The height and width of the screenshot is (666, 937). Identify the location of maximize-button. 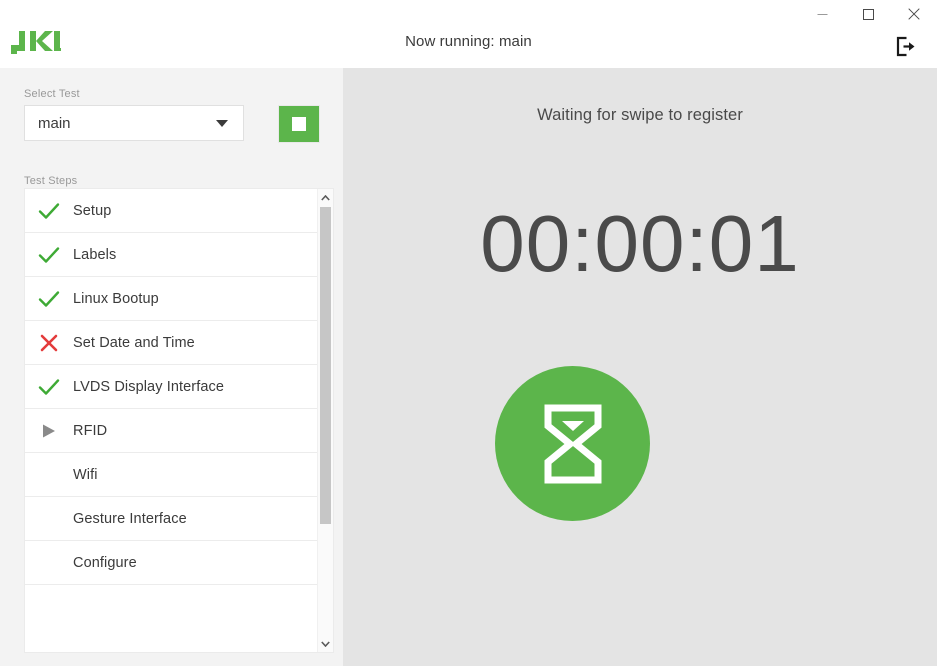
(868, 14).